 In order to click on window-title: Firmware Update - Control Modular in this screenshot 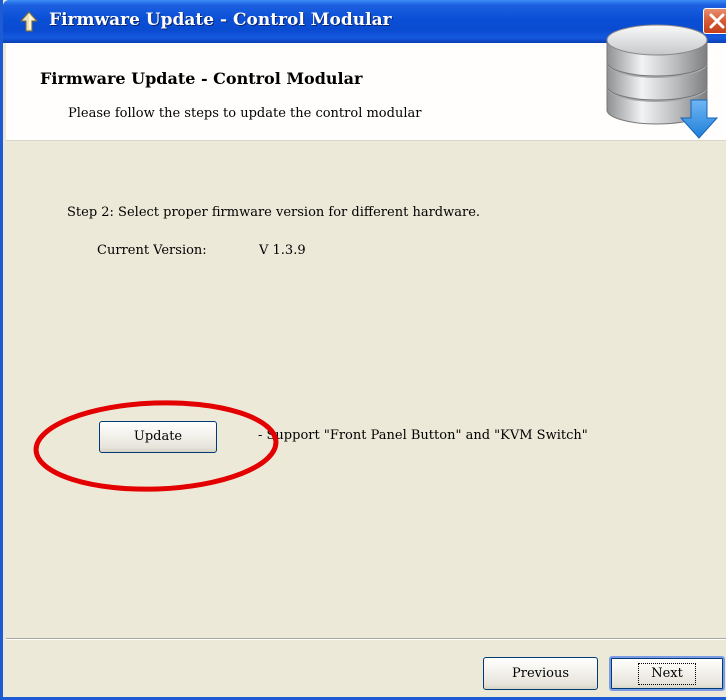, I will do `click(220, 20)`.